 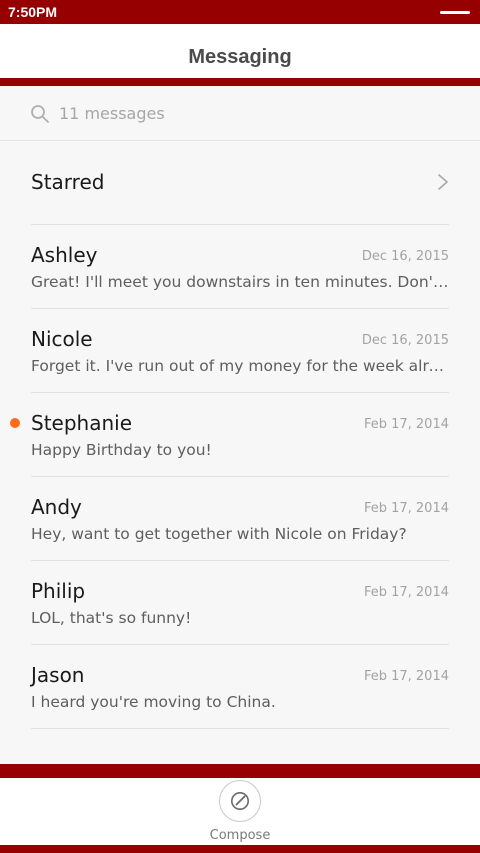 What do you see at coordinates (56, 507) in the screenshot?
I see `thread-name: Andy` at bounding box center [56, 507].